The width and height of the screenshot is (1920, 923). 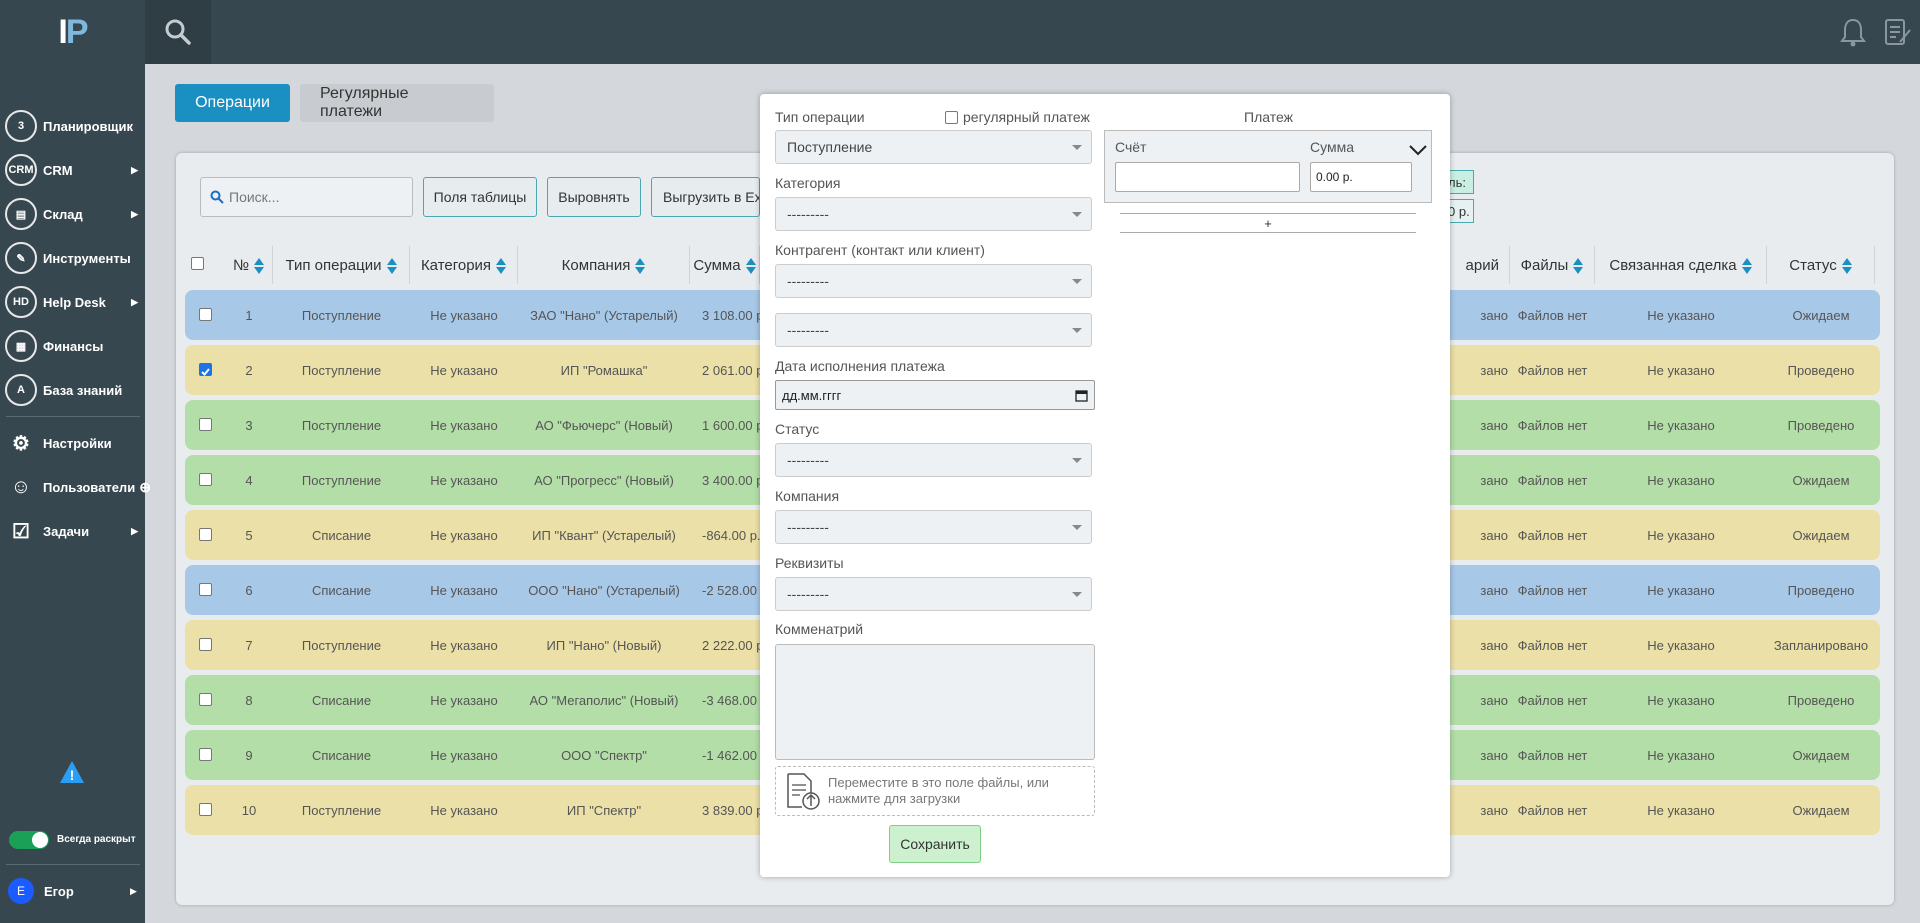 I want to click on save-button: Сохранить, so click(x=935, y=844).